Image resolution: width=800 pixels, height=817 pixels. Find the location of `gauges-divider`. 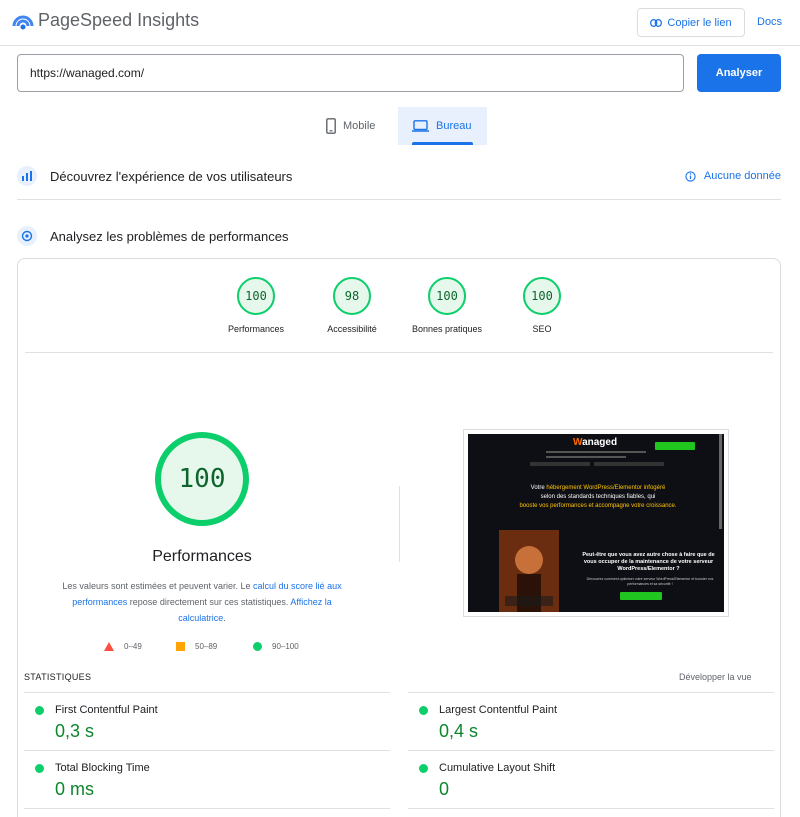

gauges-divider is located at coordinates (399, 352).